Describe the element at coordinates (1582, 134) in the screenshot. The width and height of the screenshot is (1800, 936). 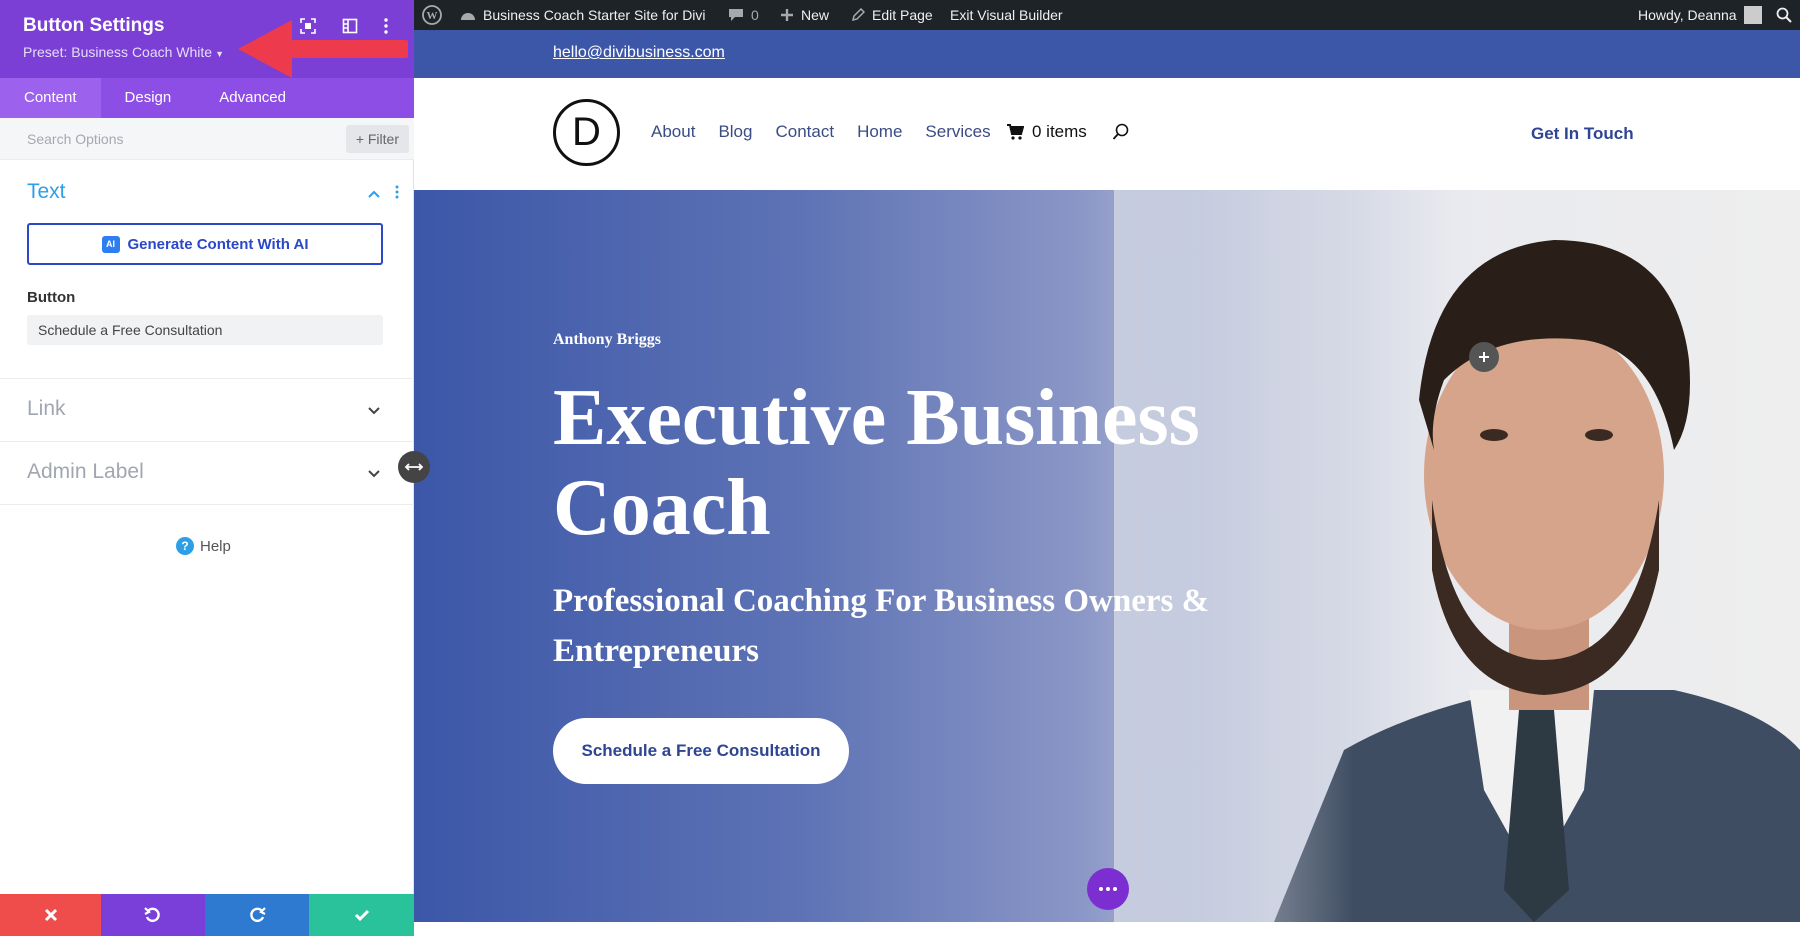
I see `get-in-touch-link: Get In Touch` at that location.